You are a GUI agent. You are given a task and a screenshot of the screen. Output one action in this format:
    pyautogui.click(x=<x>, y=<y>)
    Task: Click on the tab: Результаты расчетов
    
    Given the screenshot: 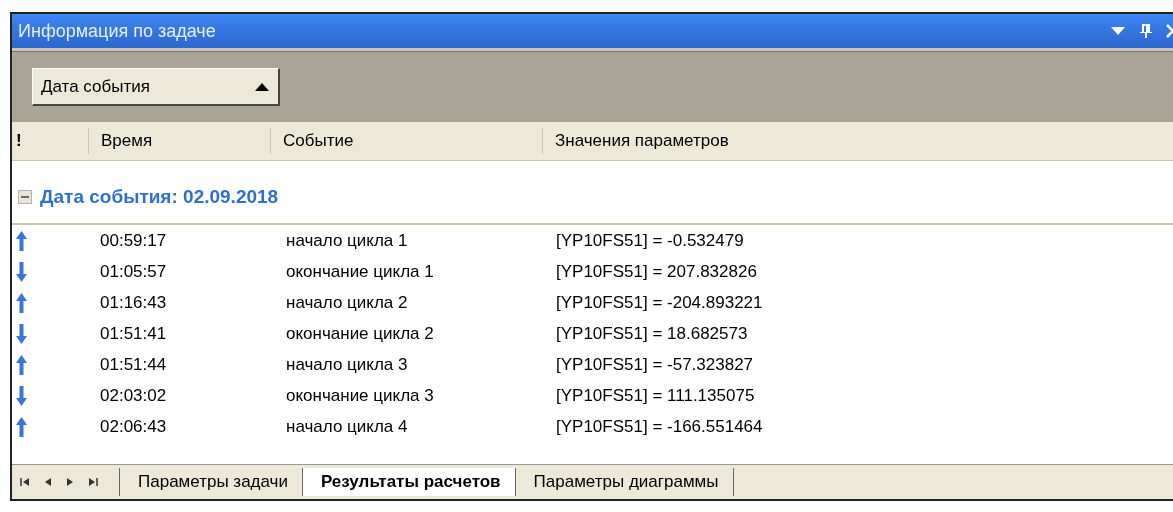 What is the action you would take?
    pyautogui.click(x=408, y=482)
    